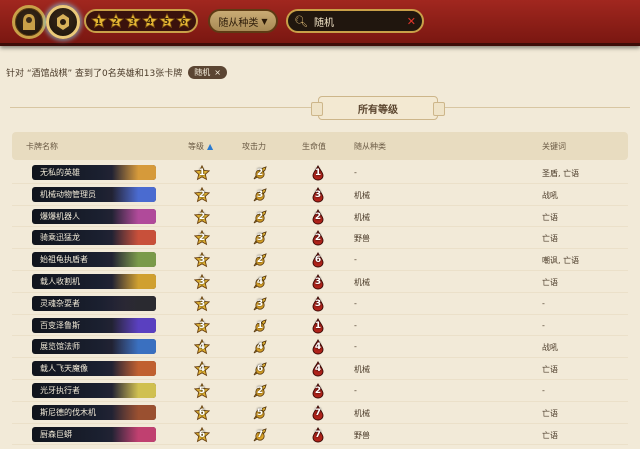 This screenshot has height=449, width=640. I want to click on tier-filter-5: 5, so click(166, 21).